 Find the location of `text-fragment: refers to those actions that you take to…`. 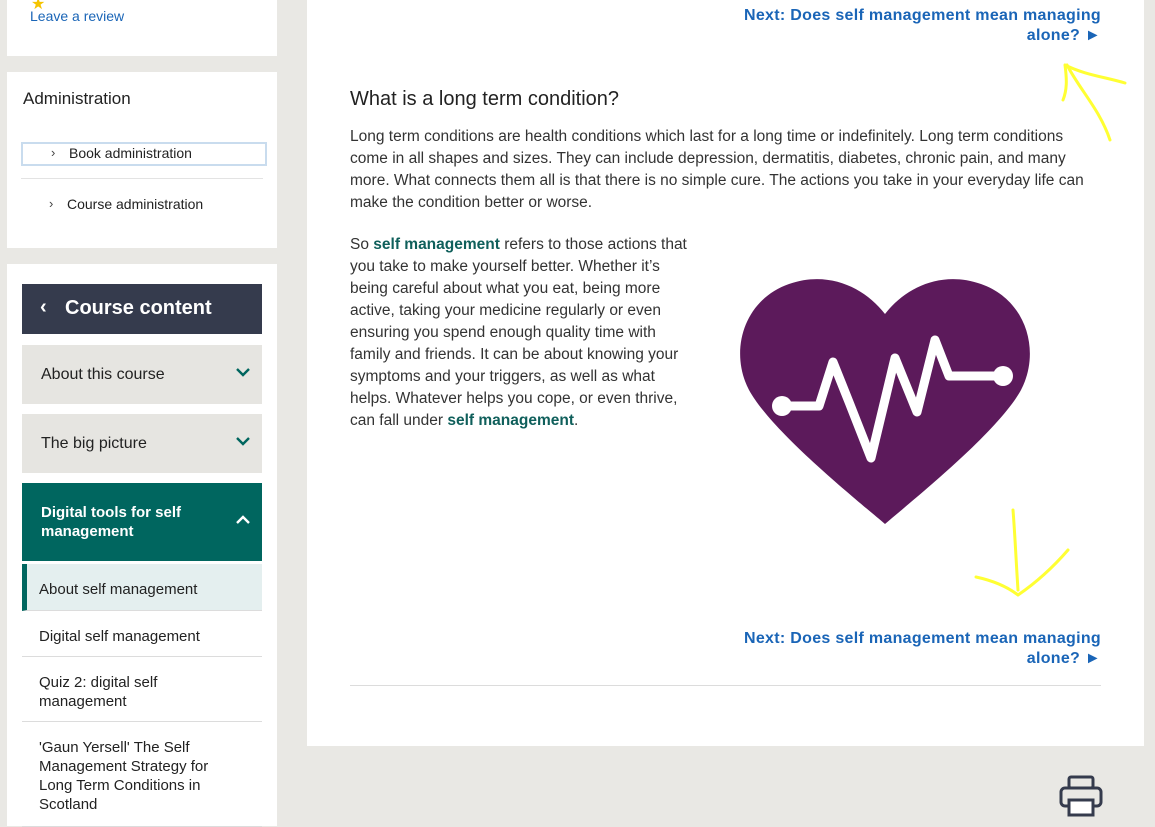

text-fragment: refers to those actions that you take to… is located at coordinates (518, 332).